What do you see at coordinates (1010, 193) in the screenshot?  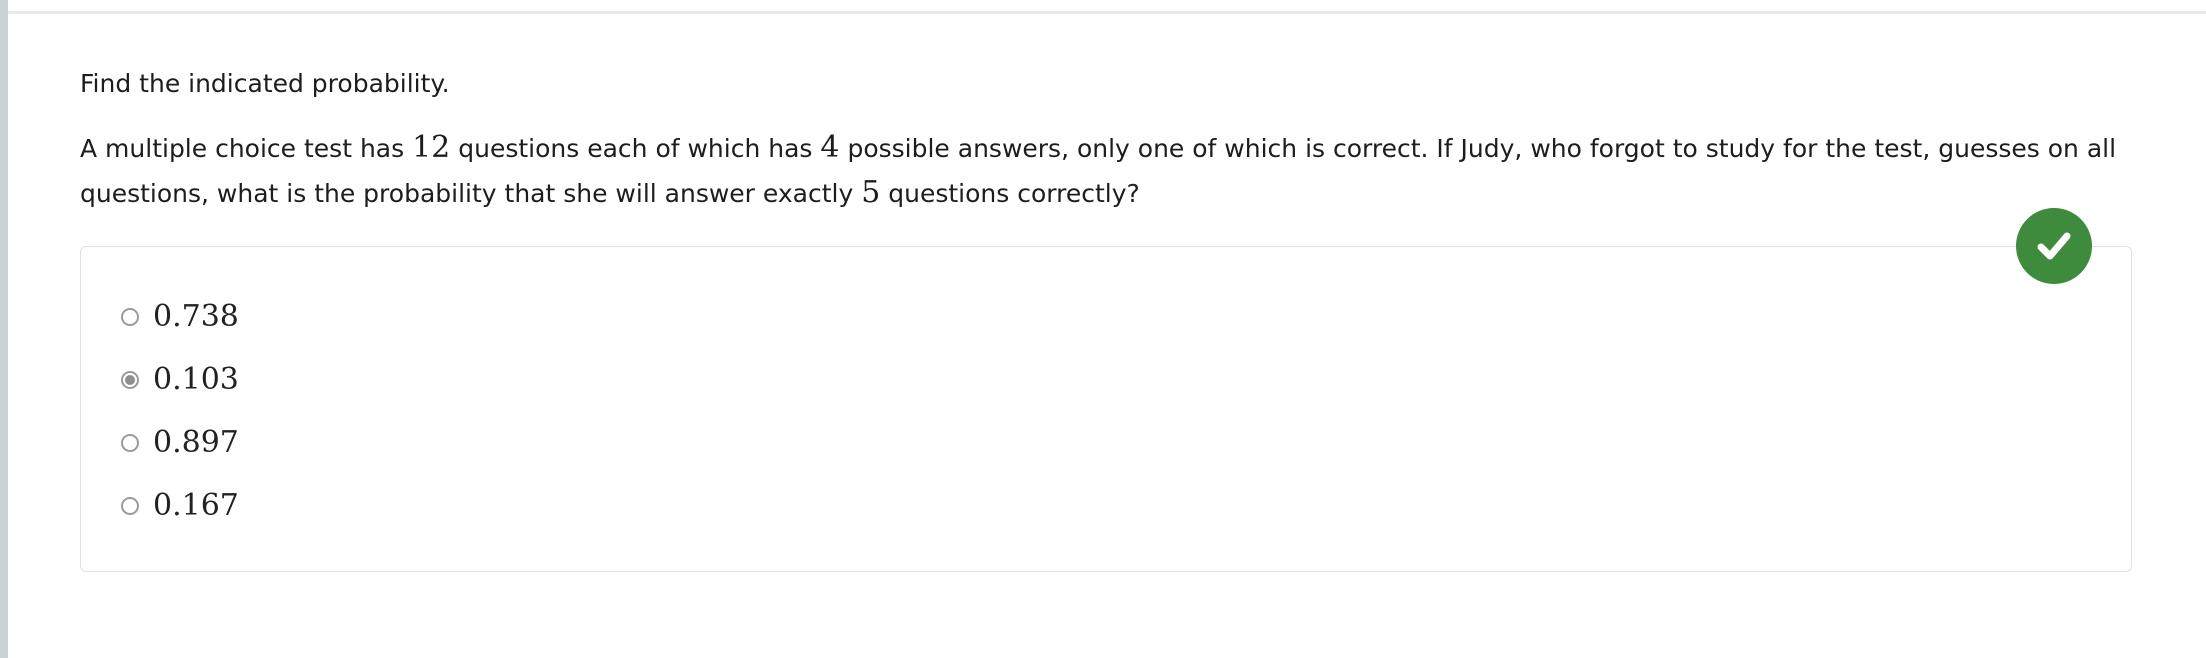 I see `question-text-part-4: questions correctly?` at bounding box center [1010, 193].